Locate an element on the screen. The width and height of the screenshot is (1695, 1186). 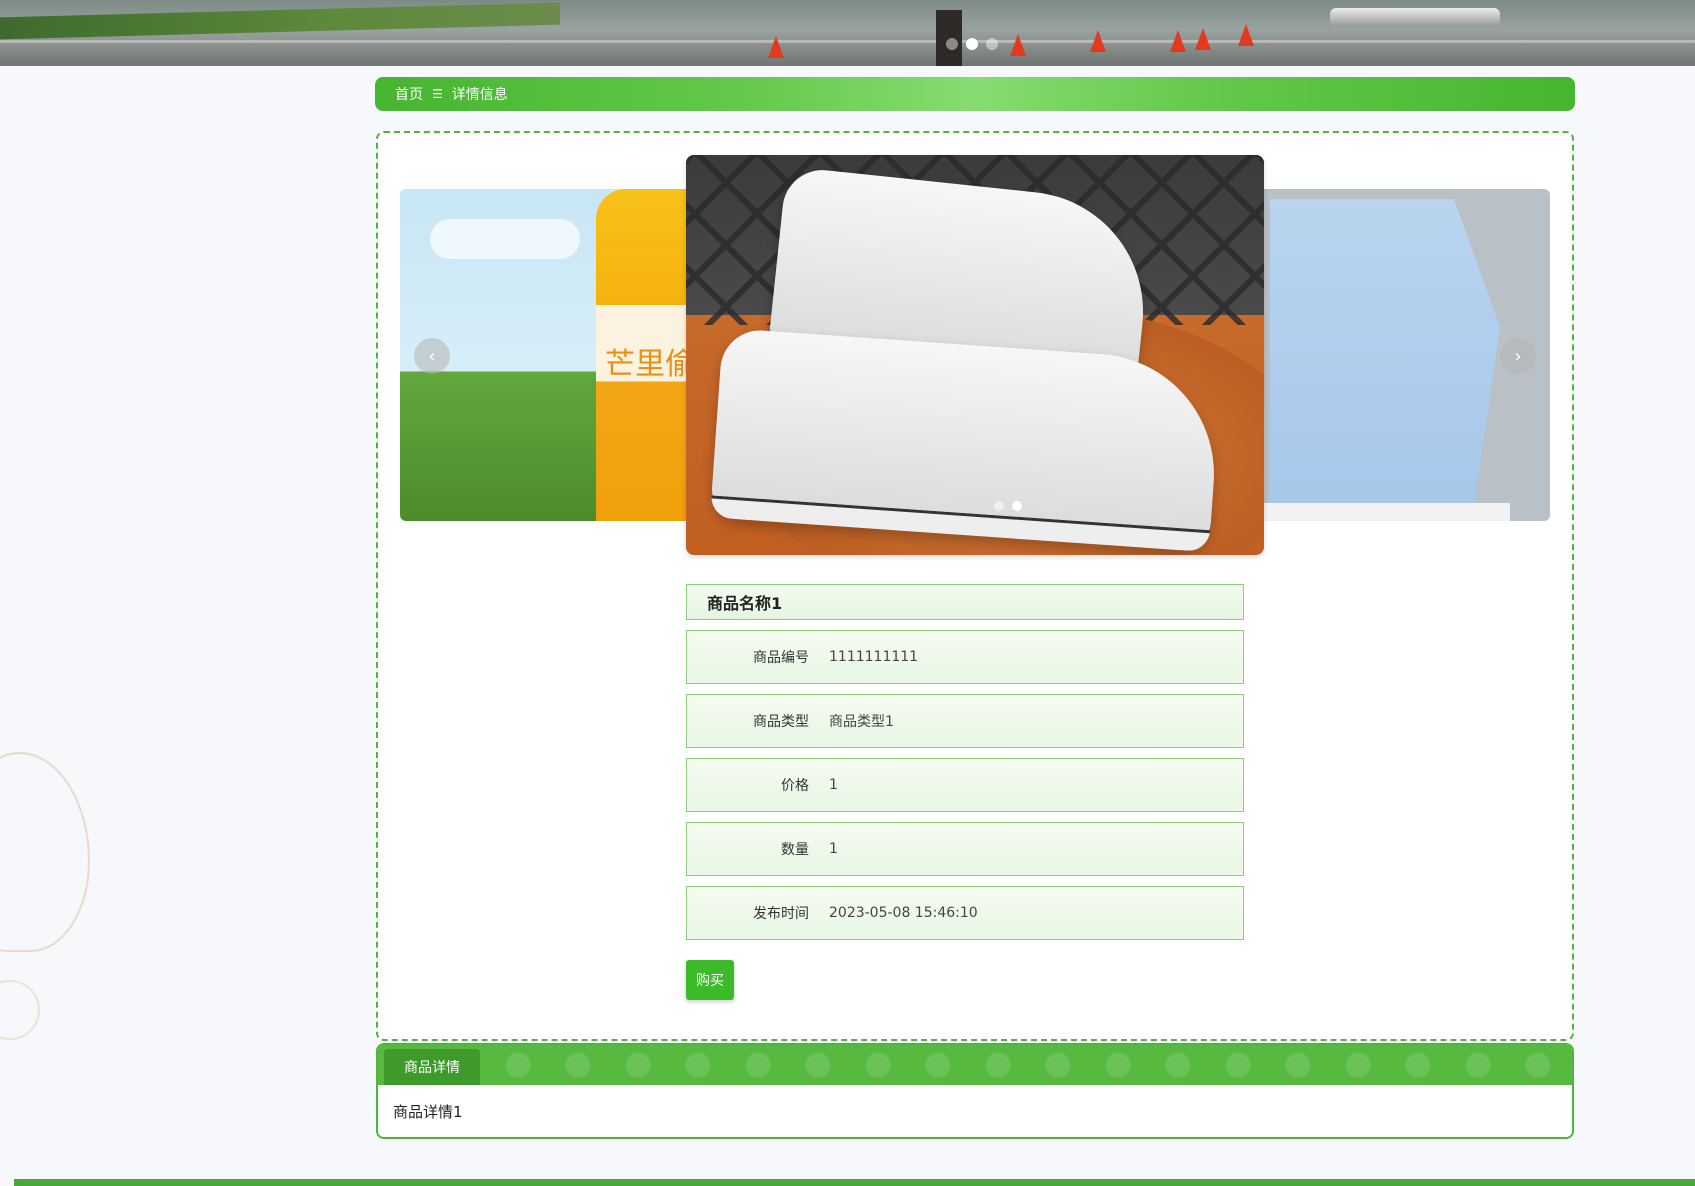
info-row-price: 价格 1 is located at coordinates (965, 785).